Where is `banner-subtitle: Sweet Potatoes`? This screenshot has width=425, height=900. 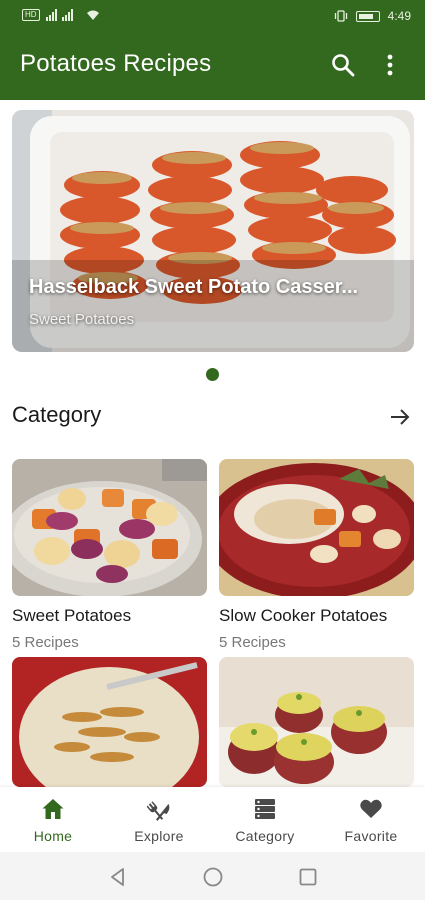 banner-subtitle: Sweet Potatoes is located at coordinates (82, 319).